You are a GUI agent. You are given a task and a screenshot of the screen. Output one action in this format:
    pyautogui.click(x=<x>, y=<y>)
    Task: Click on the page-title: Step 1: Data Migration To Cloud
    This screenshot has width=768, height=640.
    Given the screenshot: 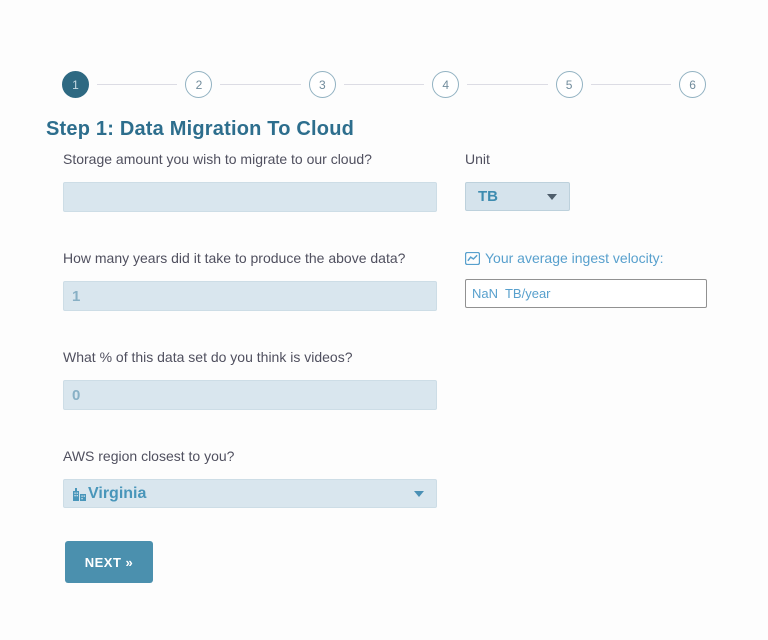 What is the action you would take?
    pyautogui.click(x=200, y=129)
    